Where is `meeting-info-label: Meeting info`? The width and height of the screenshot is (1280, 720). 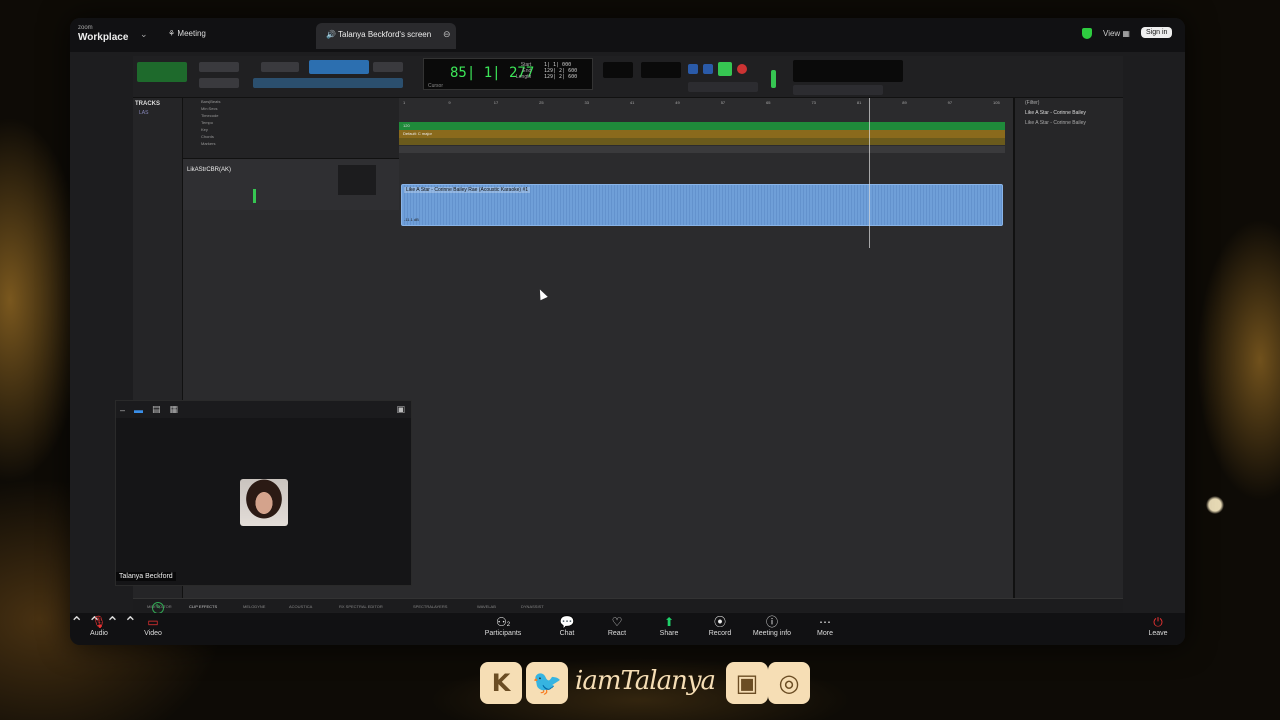
meeting-info-label: Meeting info is located at coordinates (772, 633).